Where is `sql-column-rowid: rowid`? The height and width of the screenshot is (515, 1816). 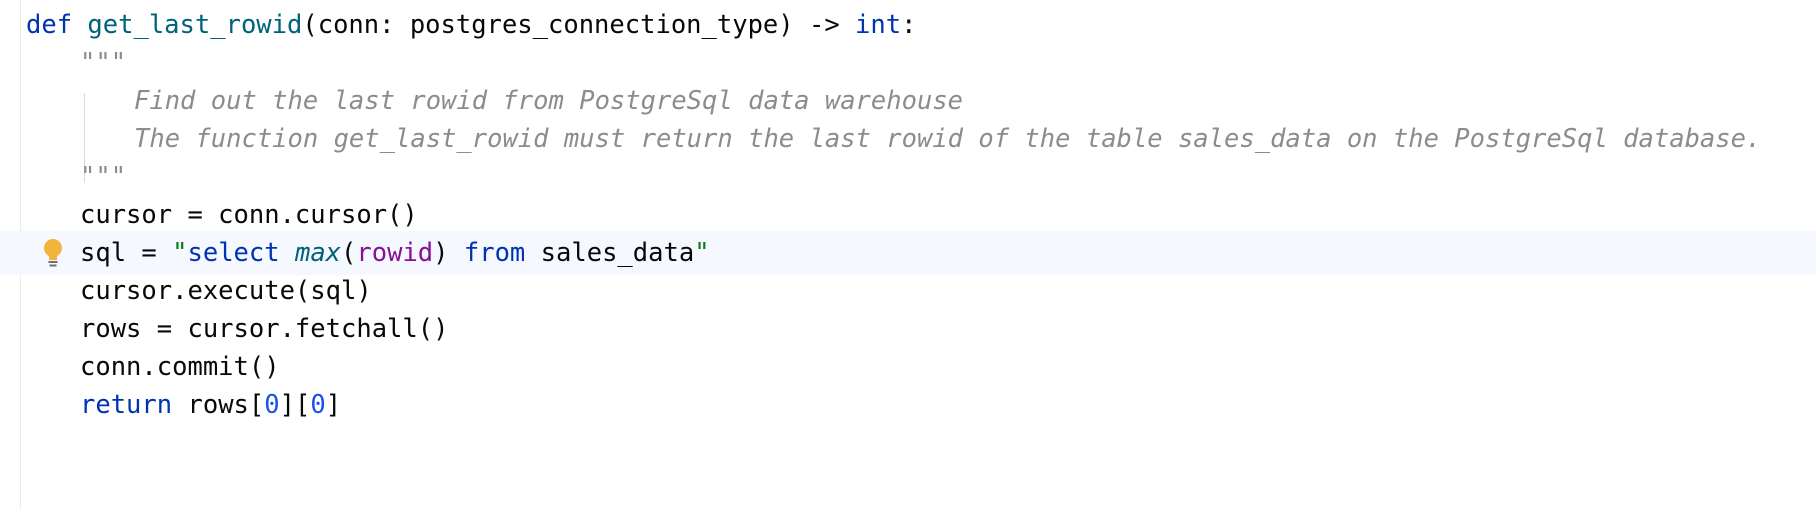
sql-column-rowid: rowid is located at coordinates (395, 253).